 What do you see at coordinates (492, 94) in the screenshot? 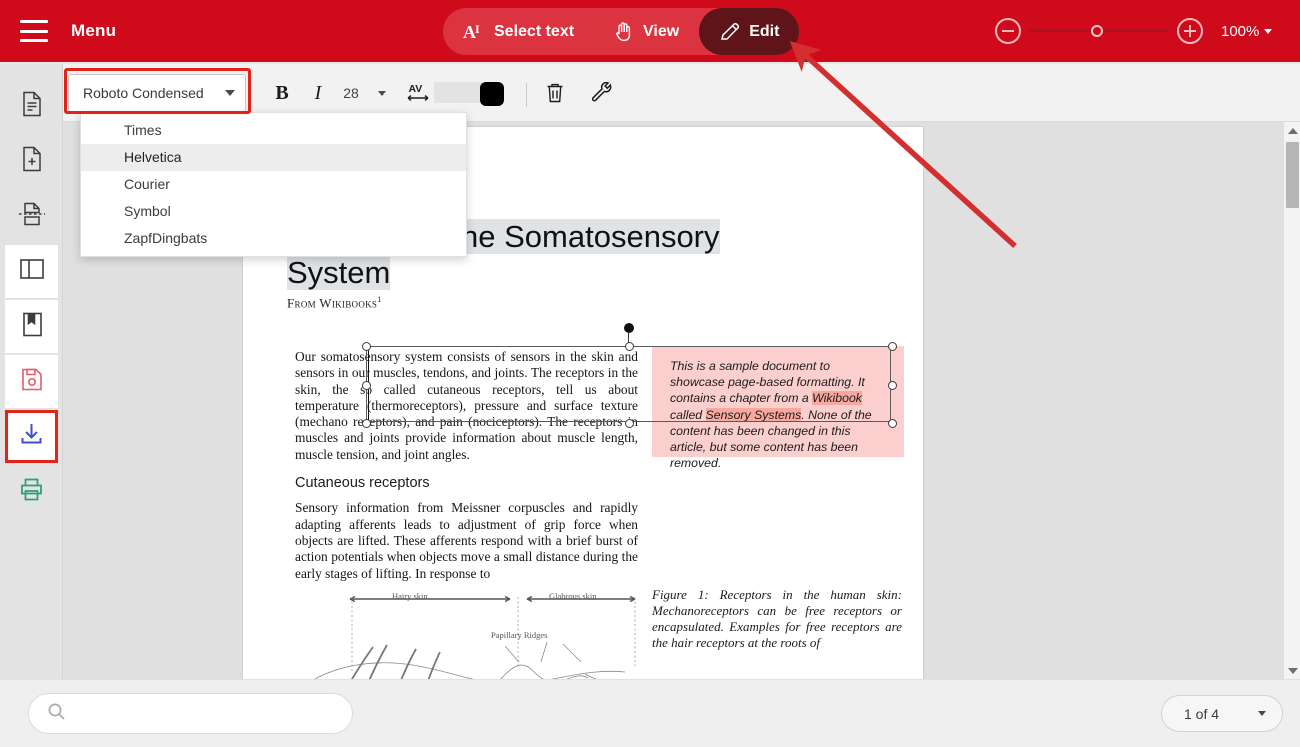
I see `text-color-swatch` at bounding box center [492, 94].